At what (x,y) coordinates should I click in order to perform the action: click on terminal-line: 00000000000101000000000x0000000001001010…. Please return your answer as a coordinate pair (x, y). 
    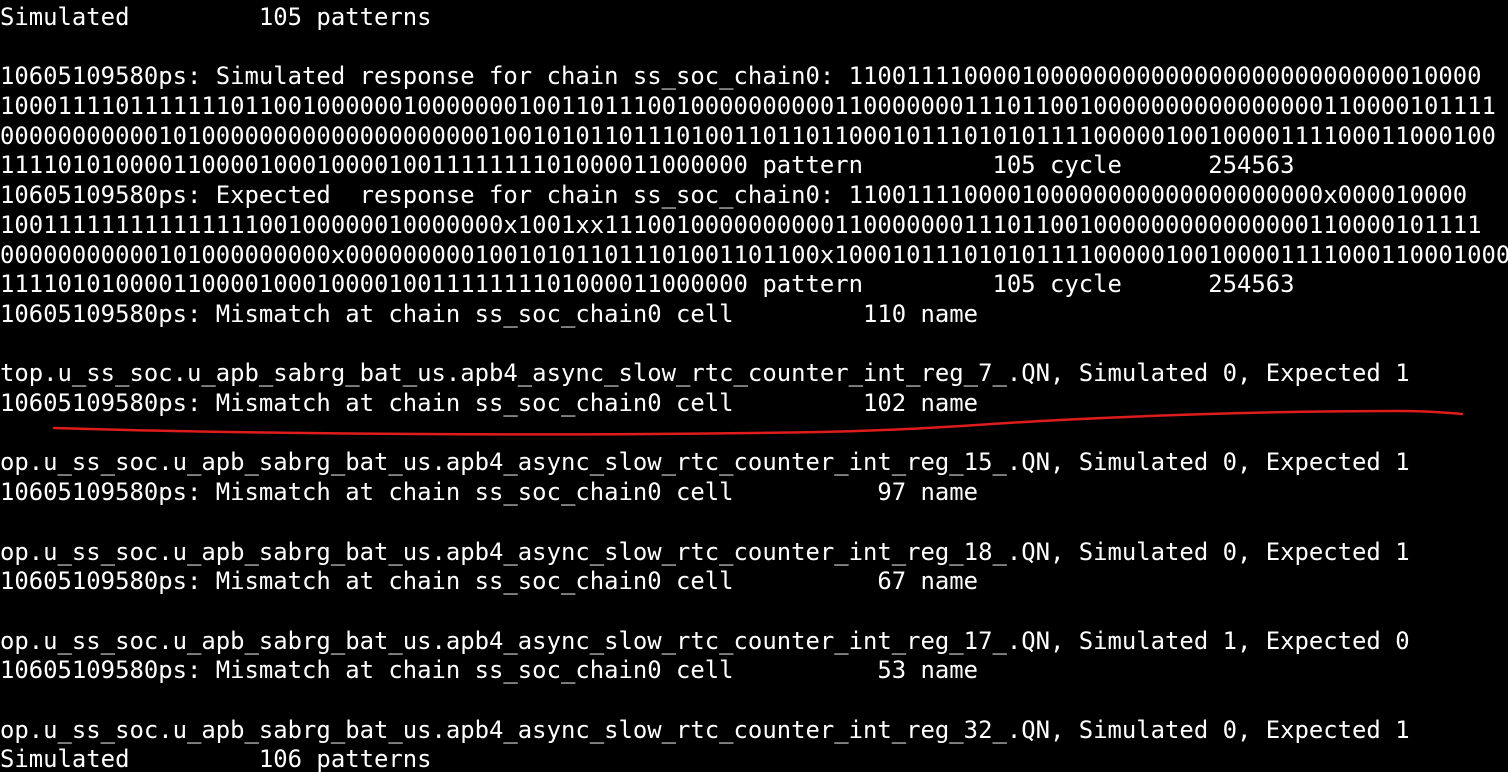
    Looking at the image, I should click on (754, 255).